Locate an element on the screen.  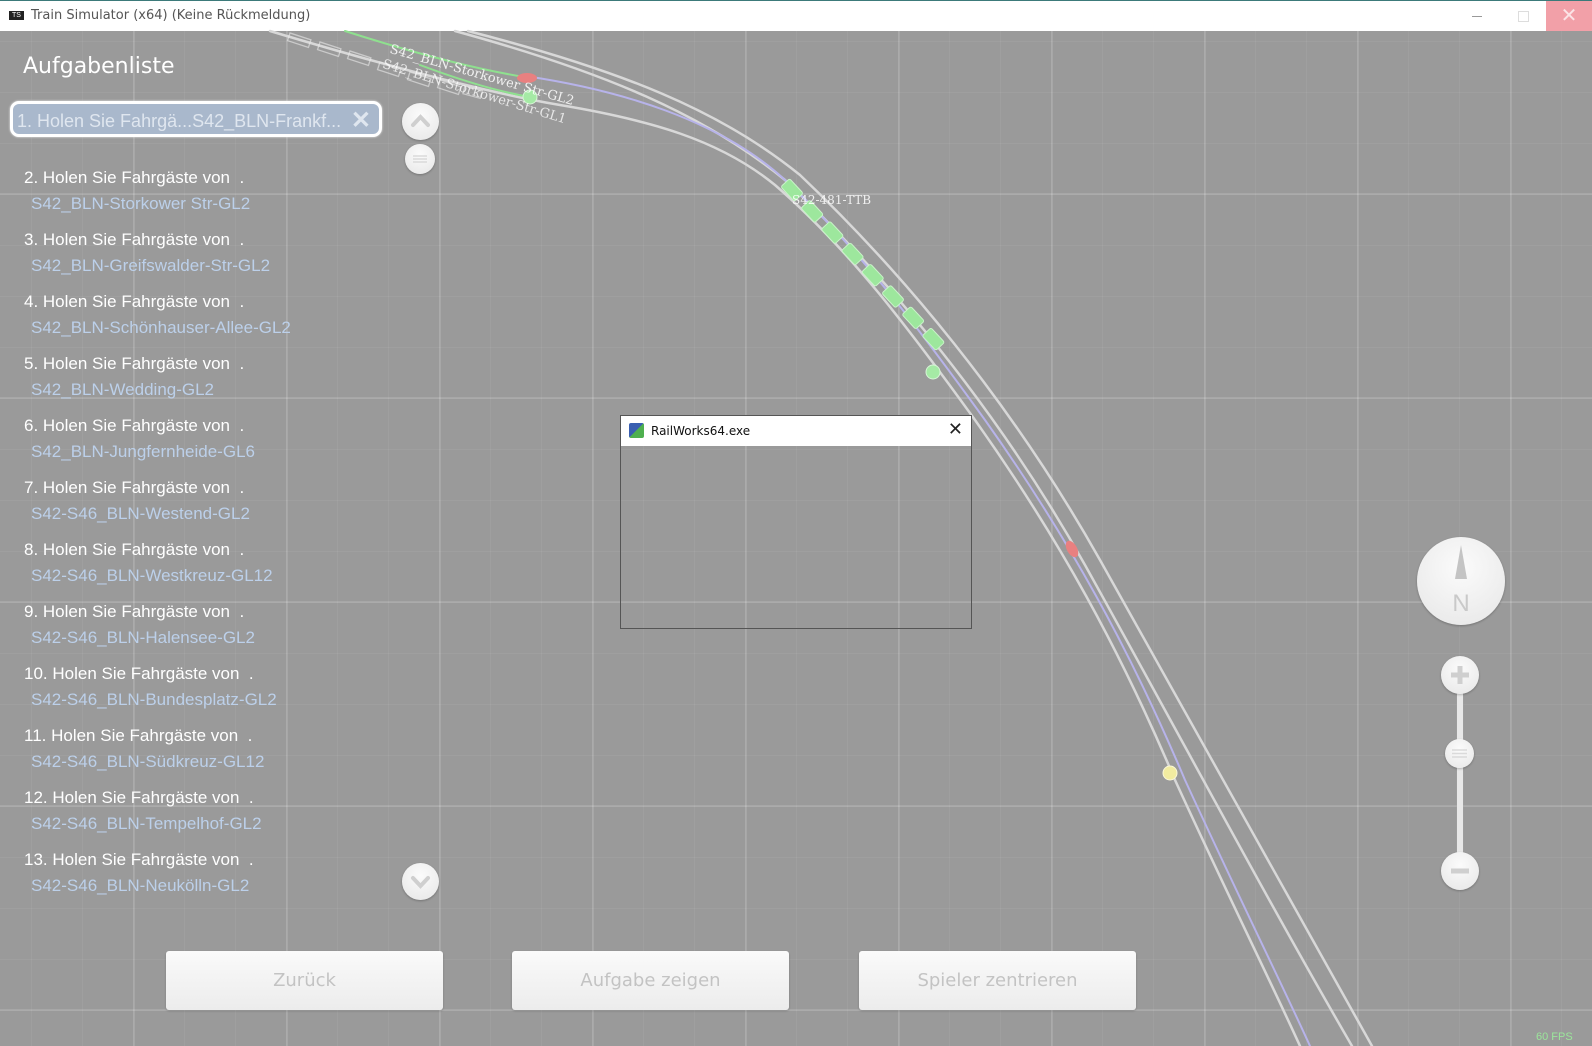
yellow-marker is located at coordinates (1170, 773).